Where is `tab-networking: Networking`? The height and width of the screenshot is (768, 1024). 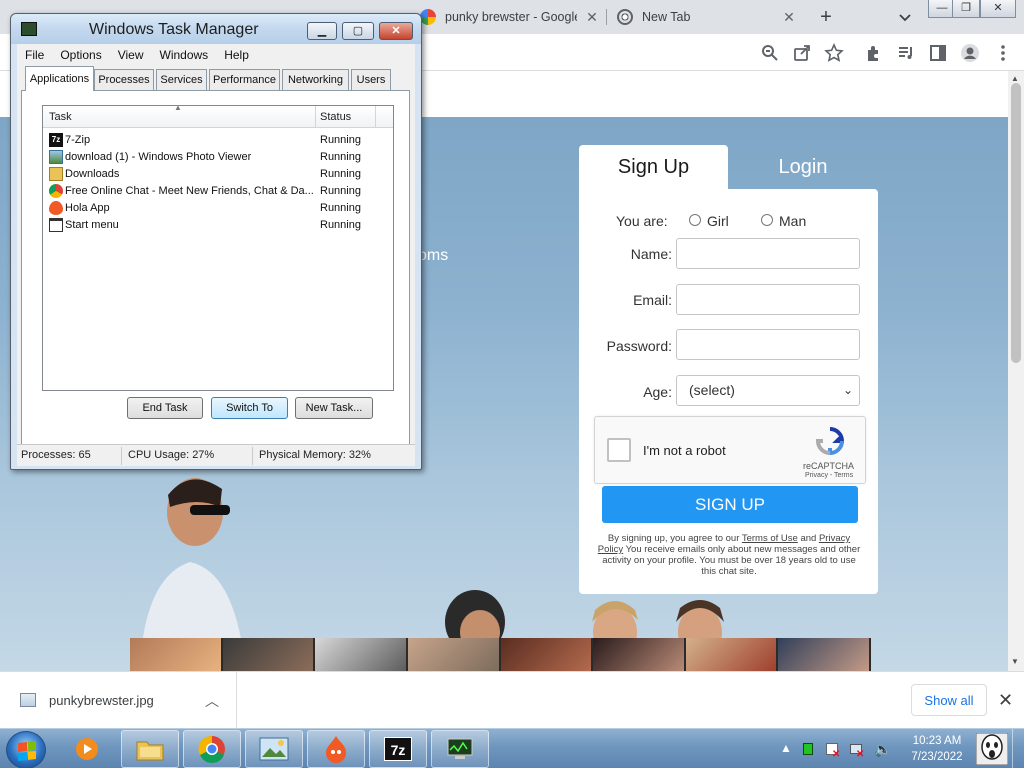 tab-networking: Networking is located at coordinates (315, 79).